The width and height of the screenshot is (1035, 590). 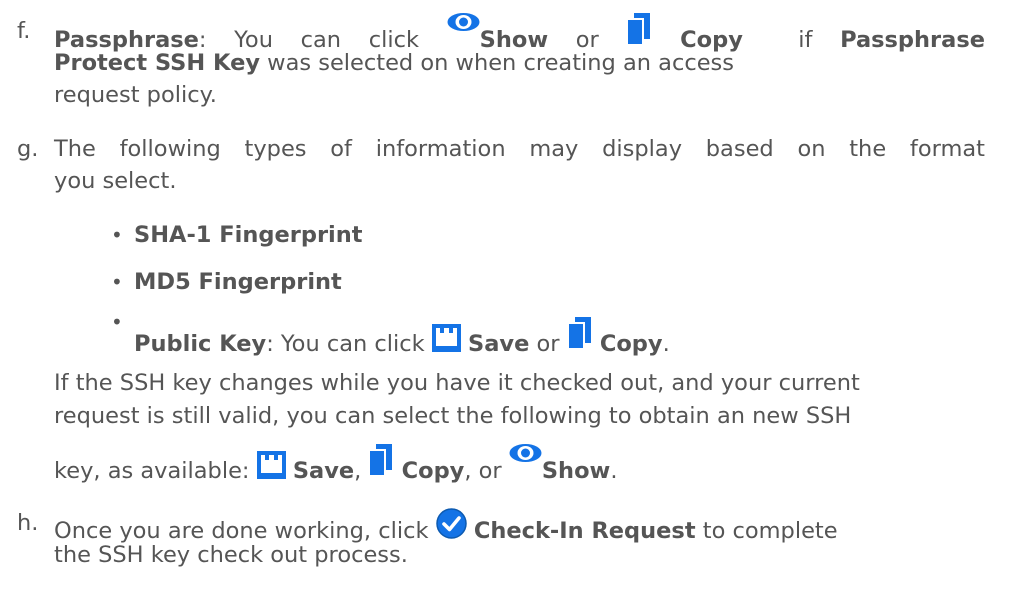 What do you see at coordinates (584, 531) in the screenshot?
I see `check-in-request-label: Check-In Request` at bounding box center [584, 531].